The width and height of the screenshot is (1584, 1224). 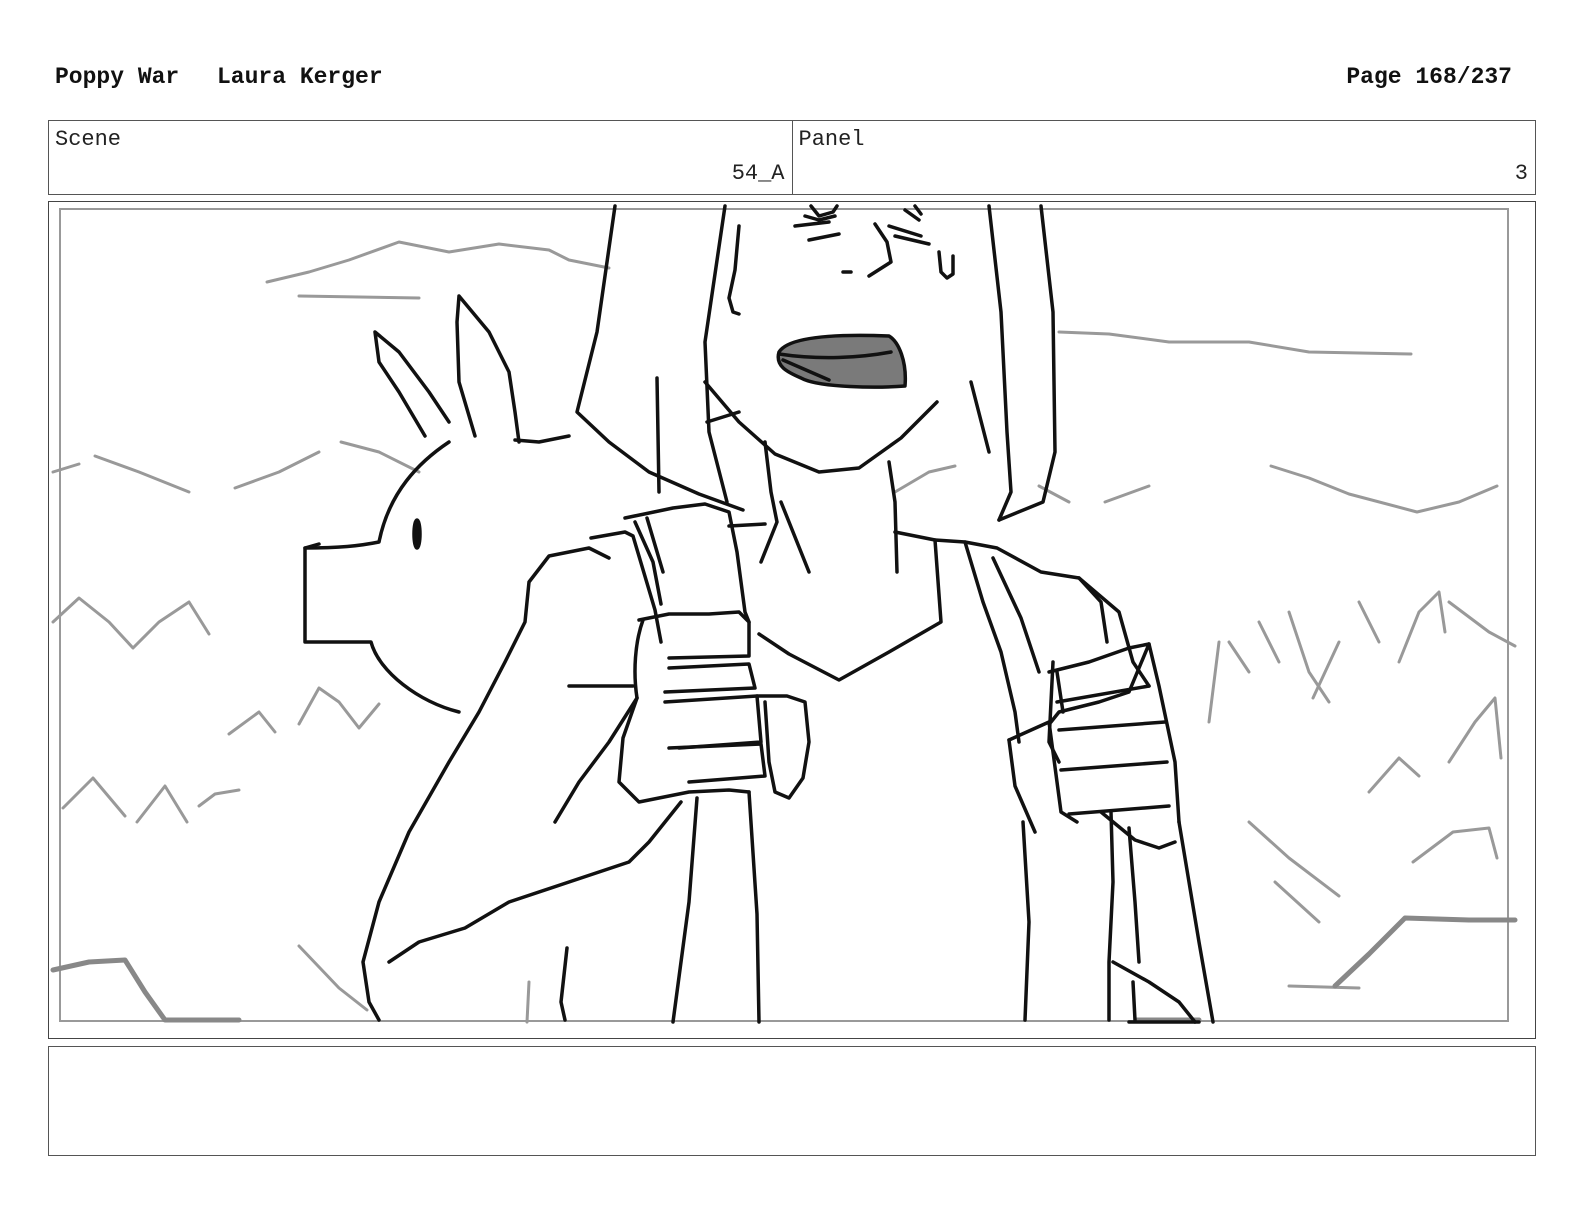 What do you see at coordinates (792, 1101) in the screenshot?
I see `notes-box` at bounding box center [792, 1101].